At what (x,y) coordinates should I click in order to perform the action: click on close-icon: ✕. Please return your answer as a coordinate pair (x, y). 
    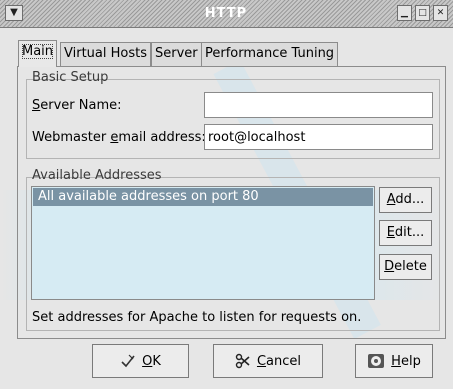
    Looking at the image, I should click on (440, 13).